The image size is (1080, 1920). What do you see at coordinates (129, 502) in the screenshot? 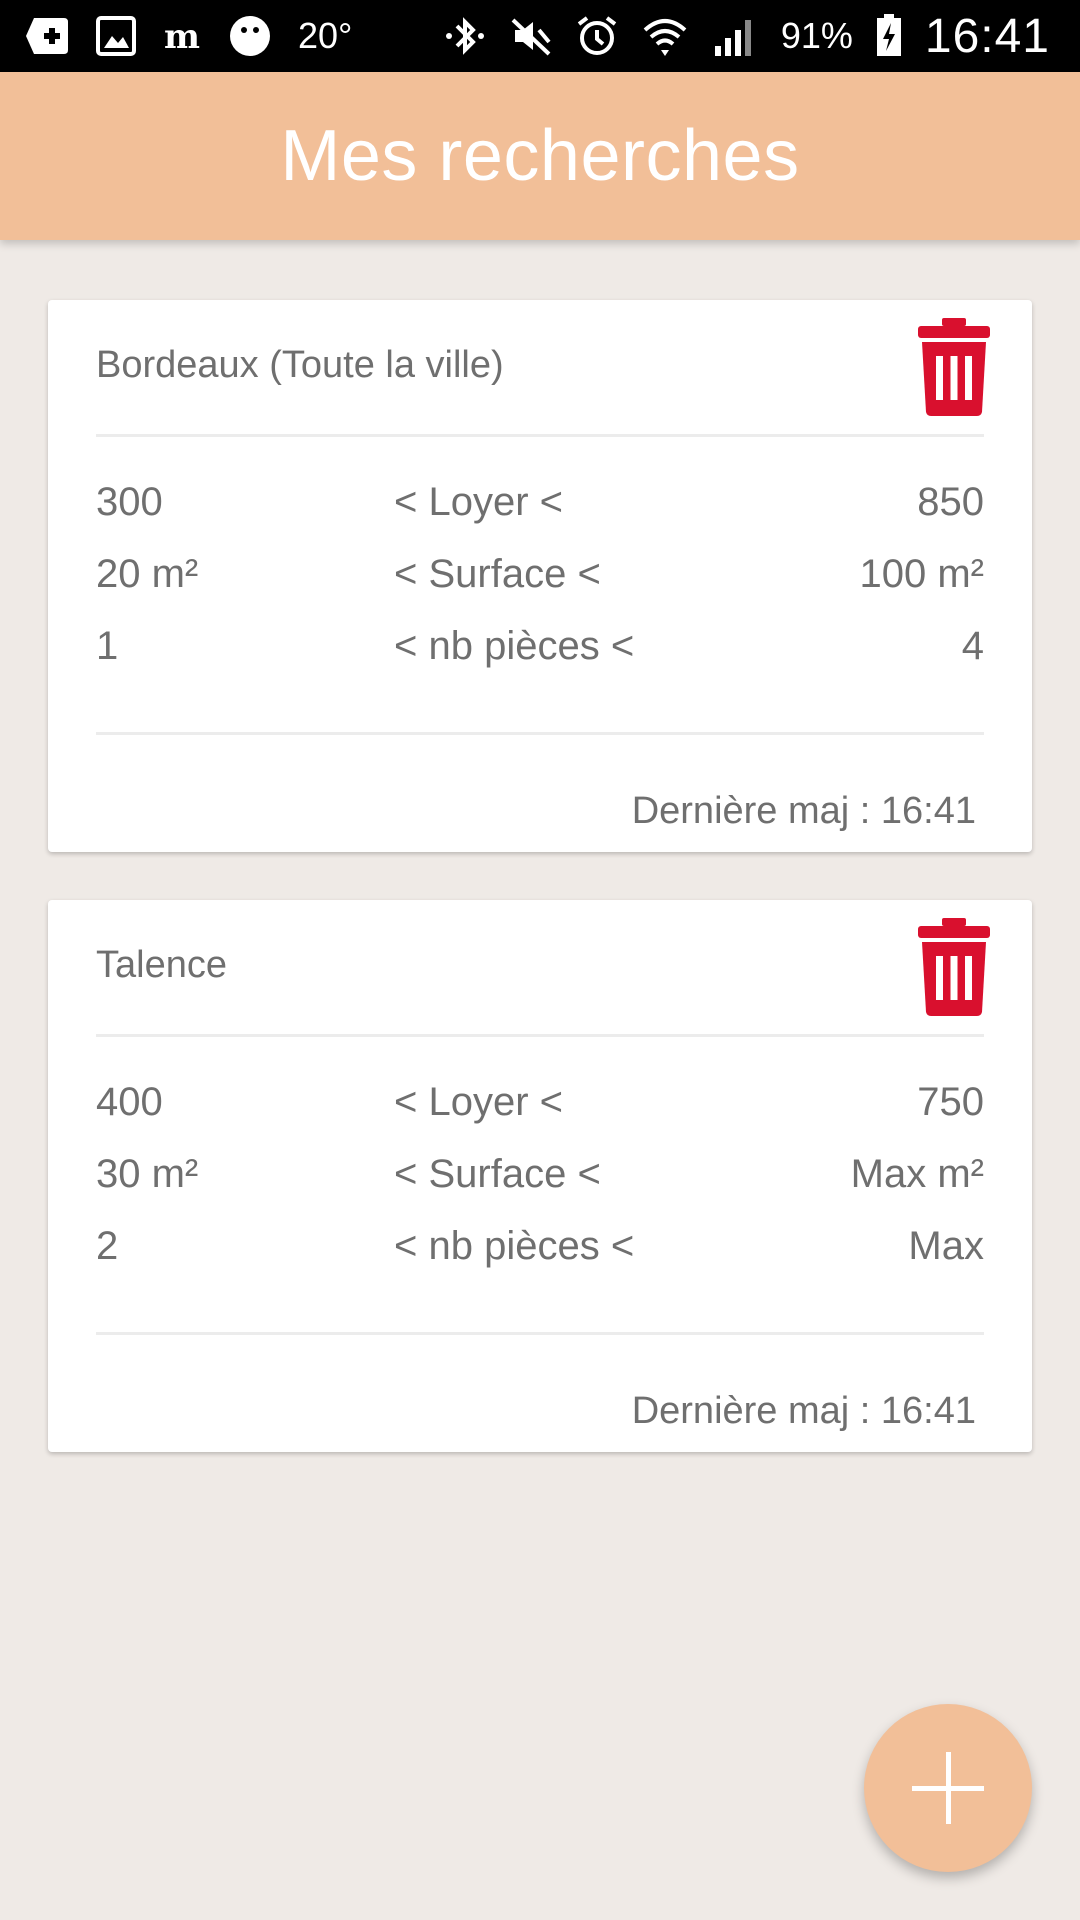
I see `rent-min: 300` at bounding box center [129, 502].